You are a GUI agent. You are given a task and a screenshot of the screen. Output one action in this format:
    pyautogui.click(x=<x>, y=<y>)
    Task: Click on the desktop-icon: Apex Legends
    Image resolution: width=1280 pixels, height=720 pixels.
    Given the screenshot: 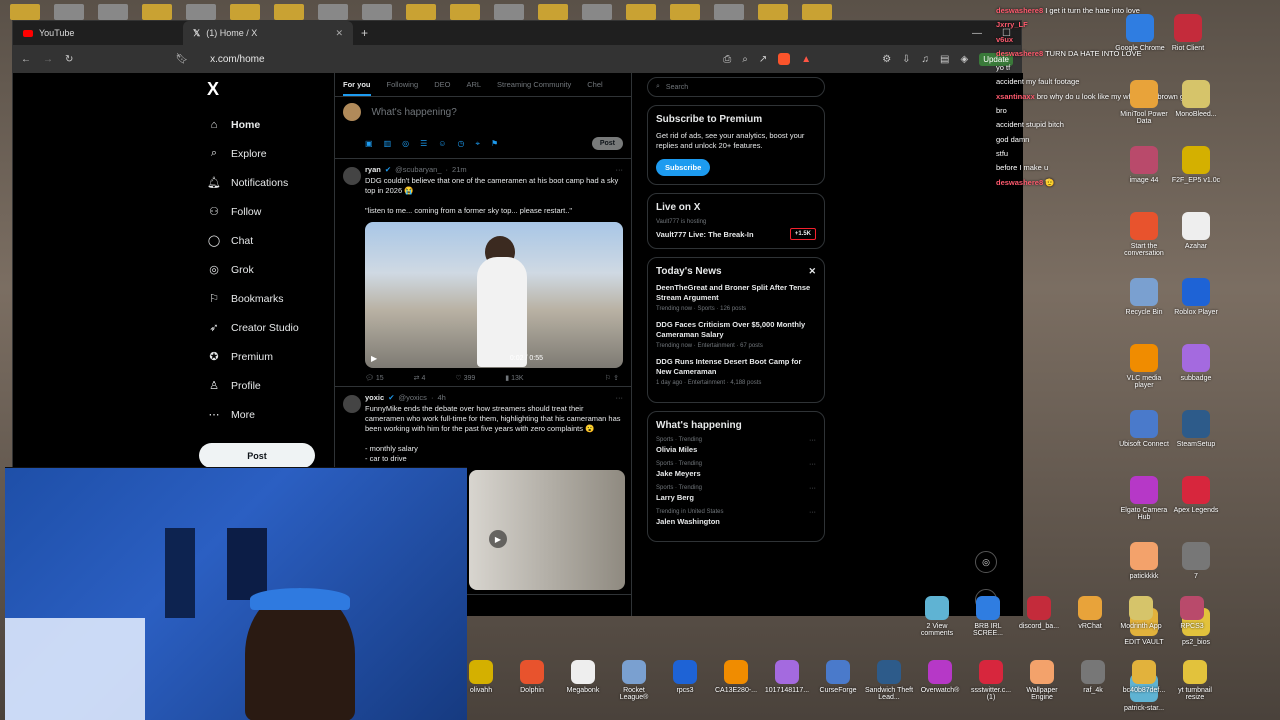 What is the action you would take?
    pyautogui.click(x=1196, y=495)
    